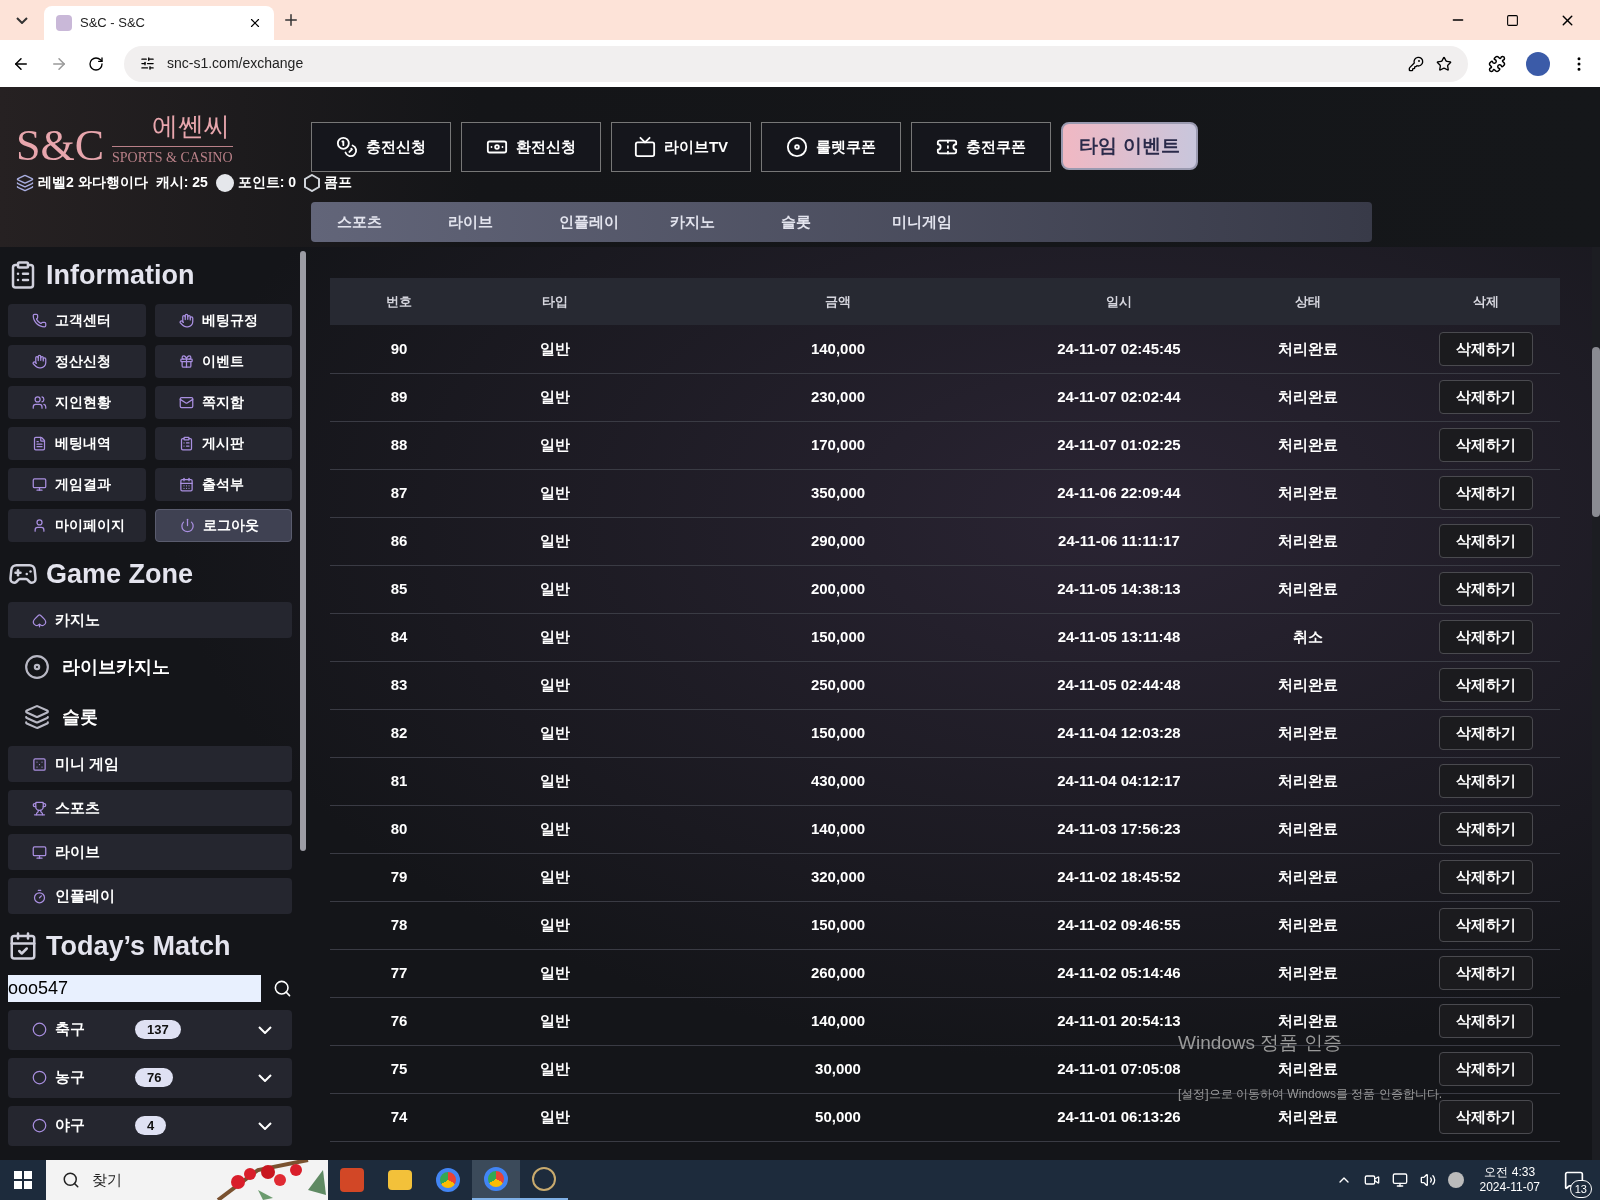  I want to click on header-button: 환전신청, so click(531, 147).